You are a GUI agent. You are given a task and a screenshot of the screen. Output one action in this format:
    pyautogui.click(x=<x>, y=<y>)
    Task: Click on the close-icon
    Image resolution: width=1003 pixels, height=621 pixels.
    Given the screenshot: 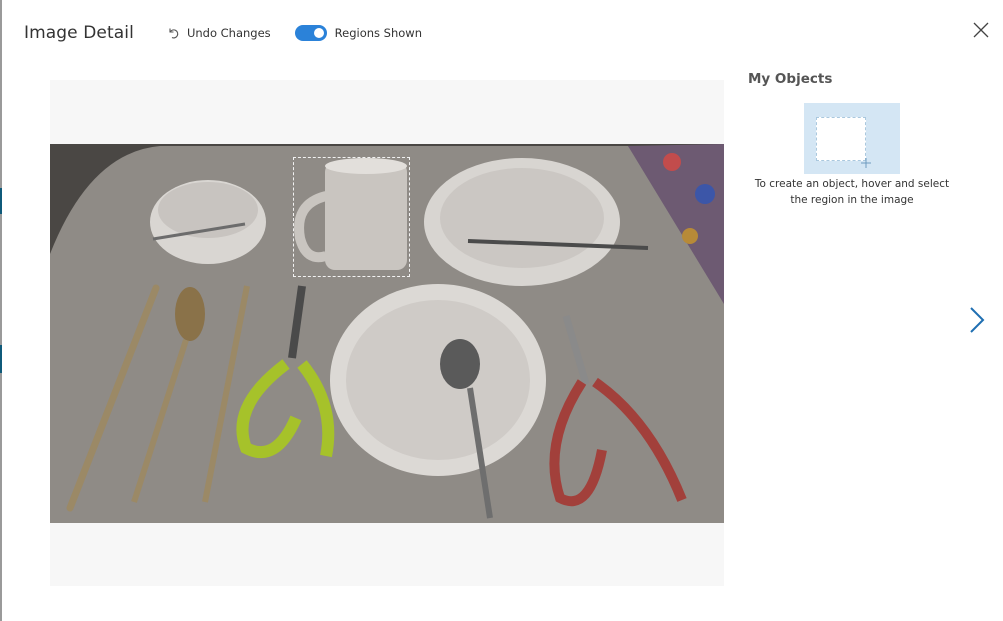 What is the action you would take?
    pyautogui.click(x=981, y=30)
    